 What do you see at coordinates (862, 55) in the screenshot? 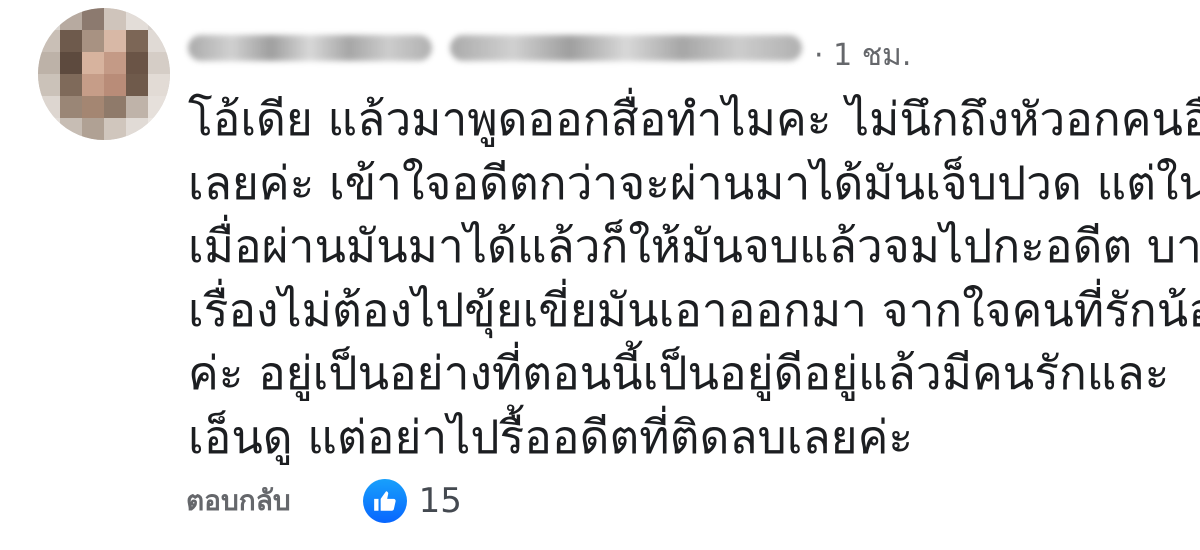
I see `comment-timestamp: · 1 ชม.` at bounding box center [862, 55].